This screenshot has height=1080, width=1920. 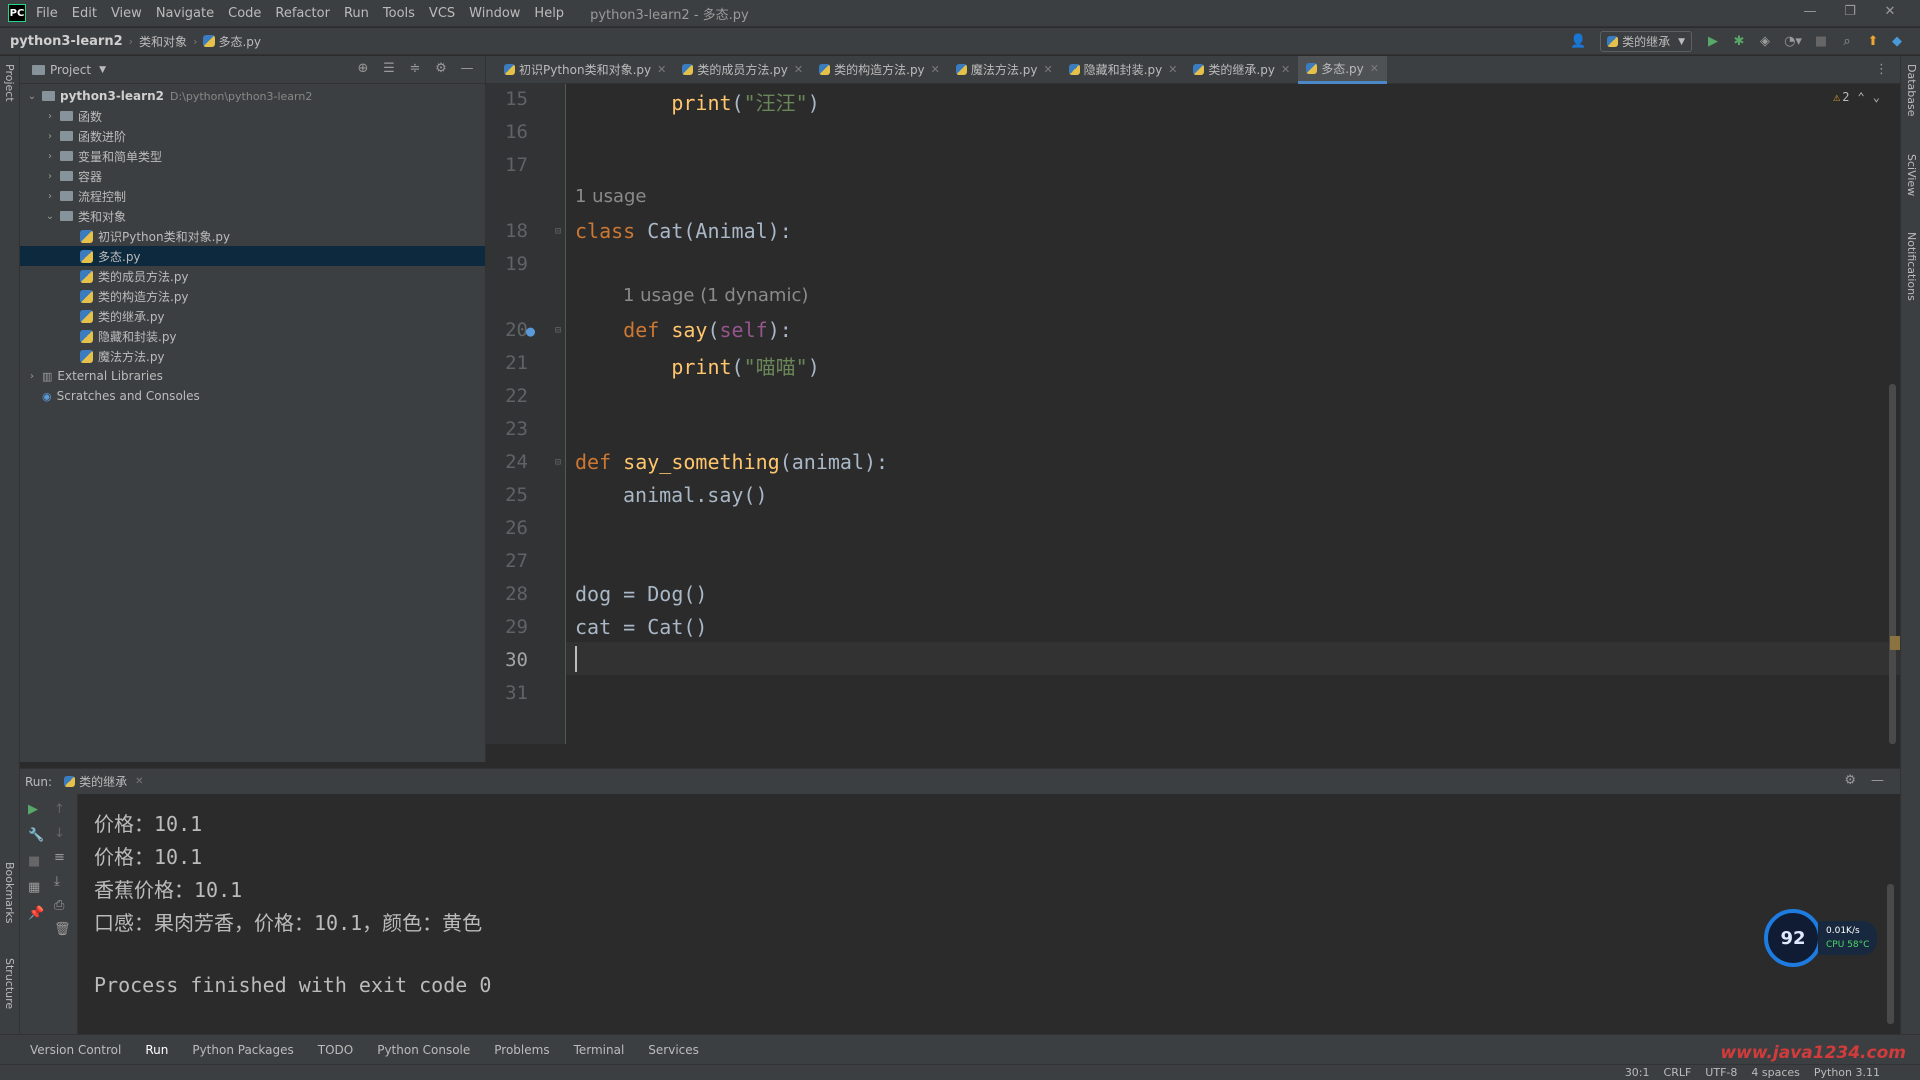 I want to click on tool-terminal: Terminal, so click(x=599, y=1050).